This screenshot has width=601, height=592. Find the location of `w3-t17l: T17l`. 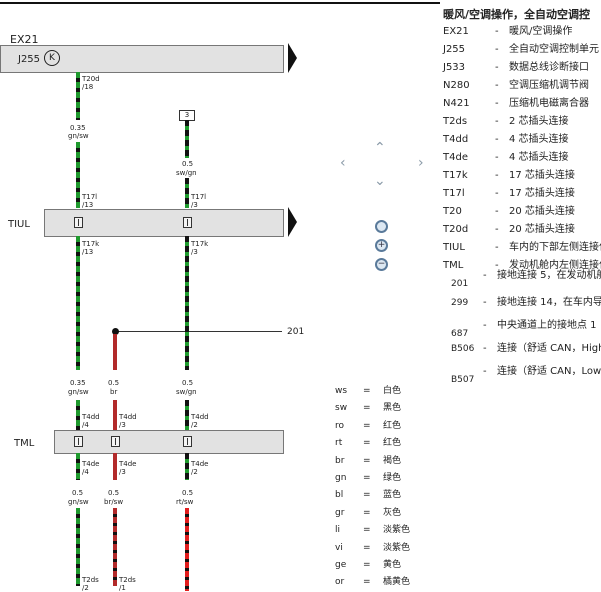

w3-t17l: T17l is located at coordinates (199, 197).